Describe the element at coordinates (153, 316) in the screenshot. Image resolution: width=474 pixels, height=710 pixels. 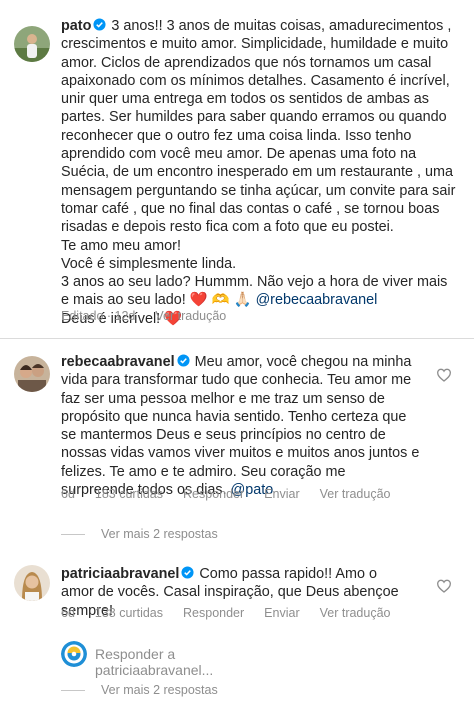
I see `comment-pato-meta: Editado · 12d Ver tradução` at that location.